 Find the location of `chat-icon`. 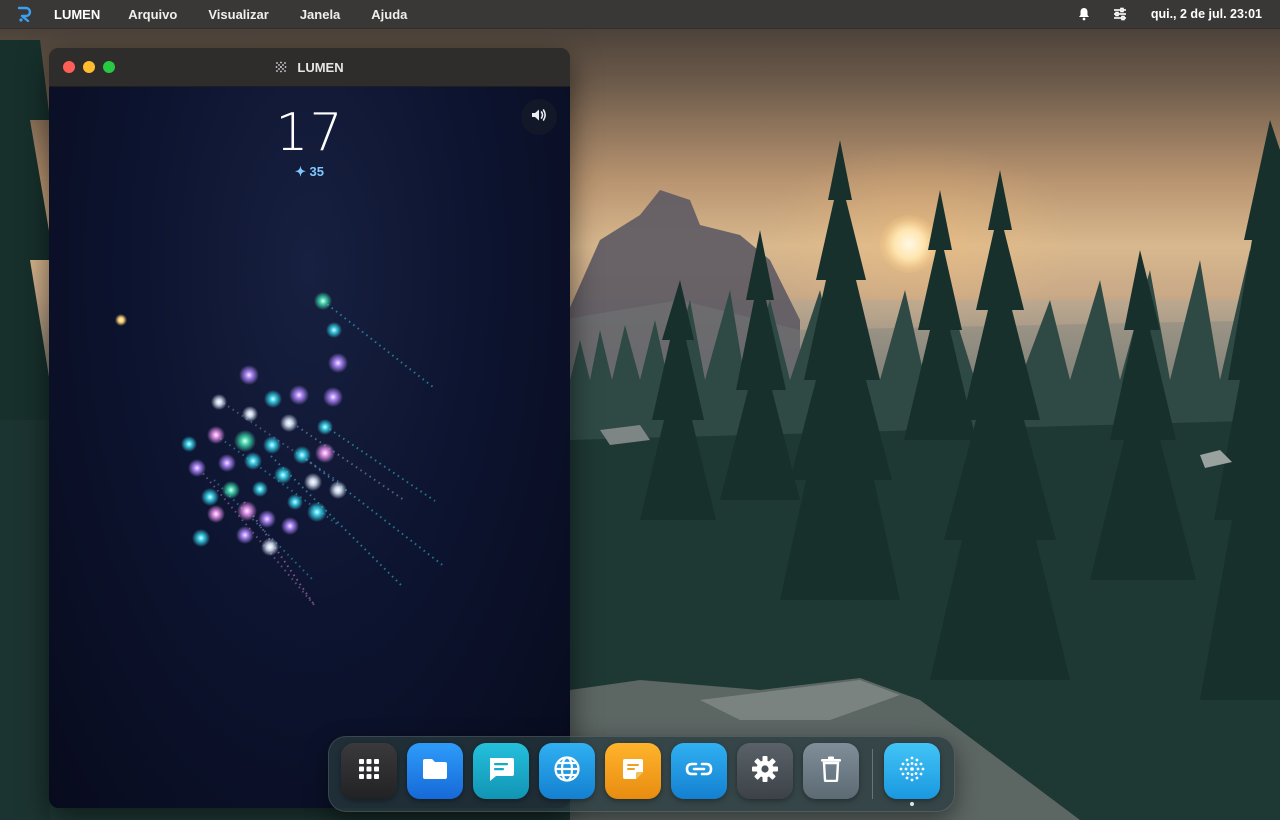

chat-icon is located at coordinates (501, 771).